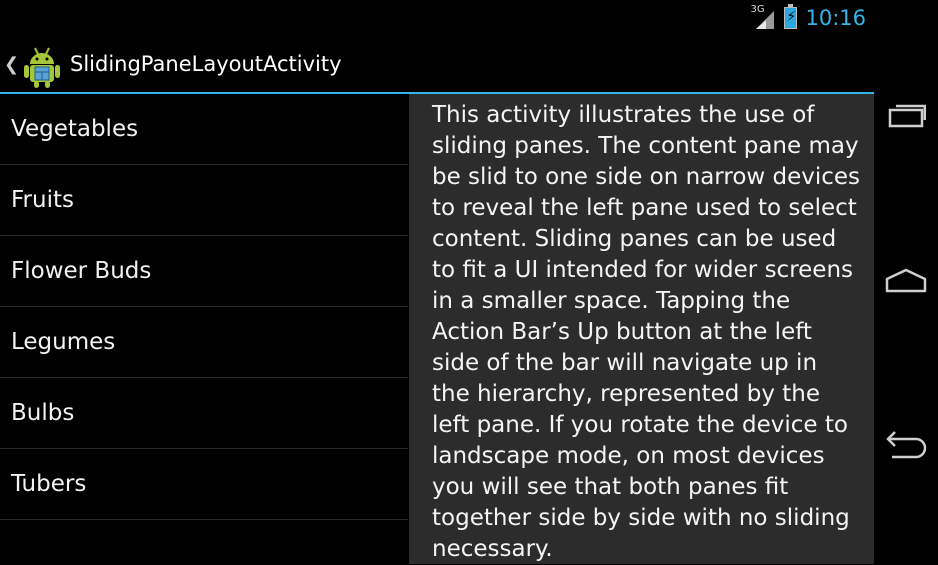 This screenshot has height=565, width=938. I want to click on status-indicators: 3G ⚡ 10:16, so click(808, 17).